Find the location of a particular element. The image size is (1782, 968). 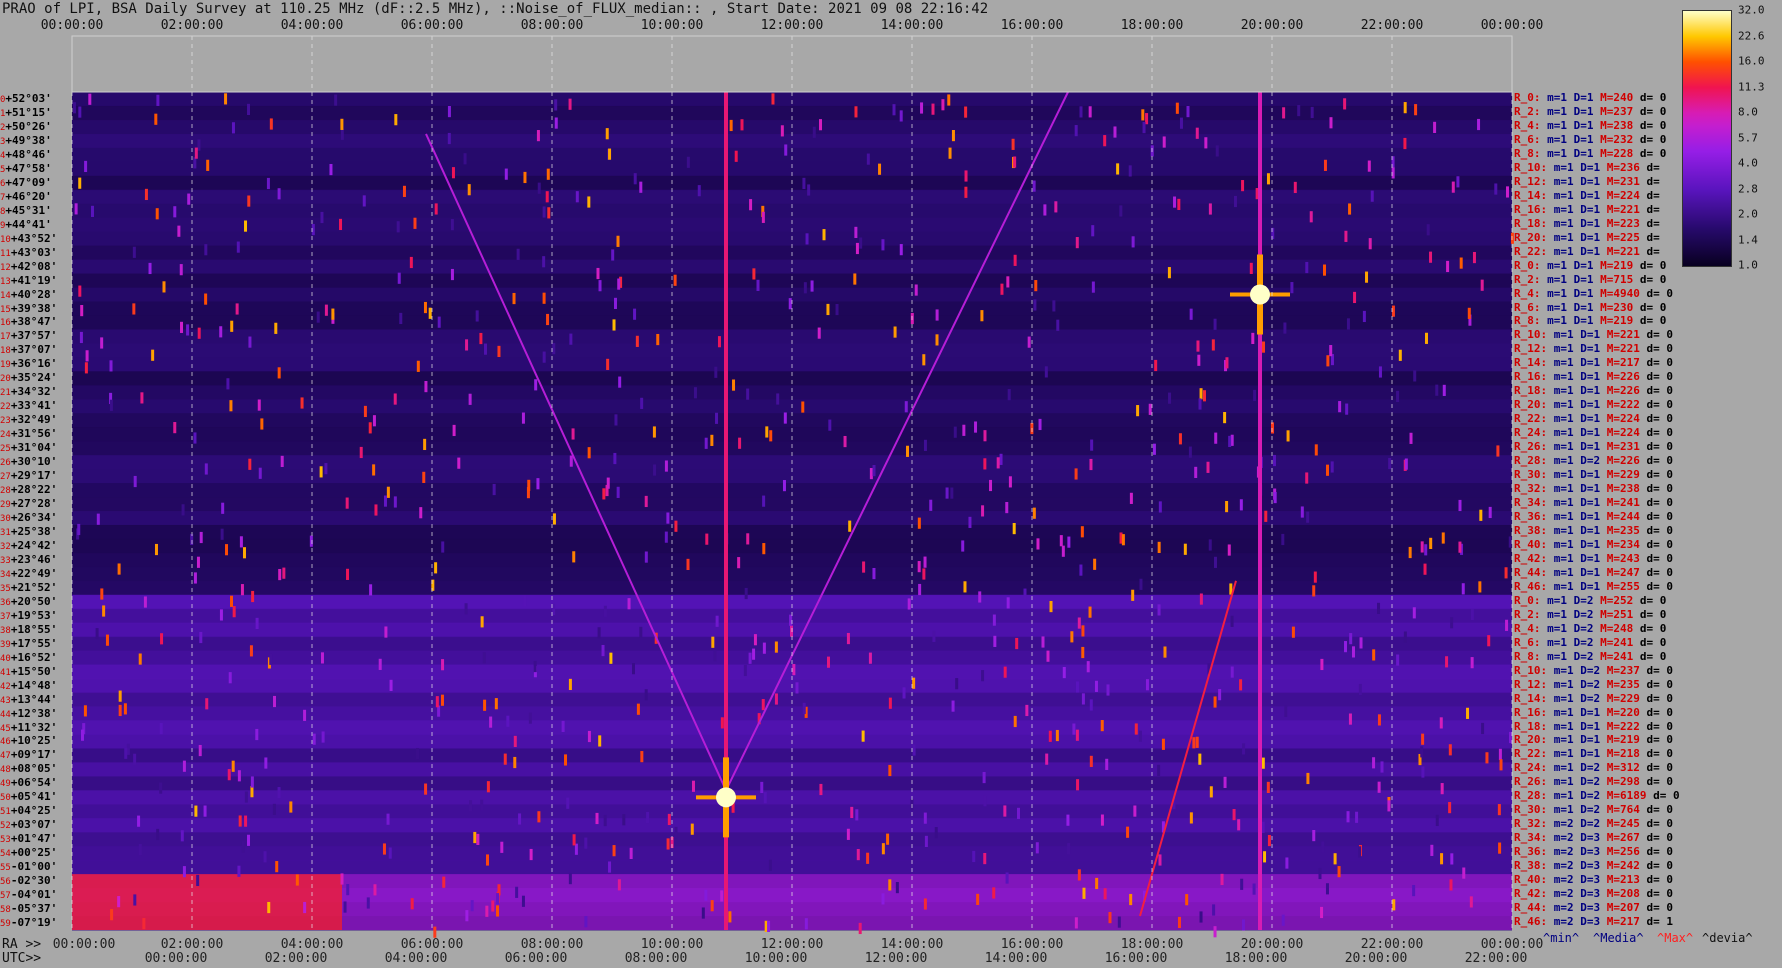

parameter-row: R_14: m=1 D=1 M=224 d= is located at coordinates (1587, 195).